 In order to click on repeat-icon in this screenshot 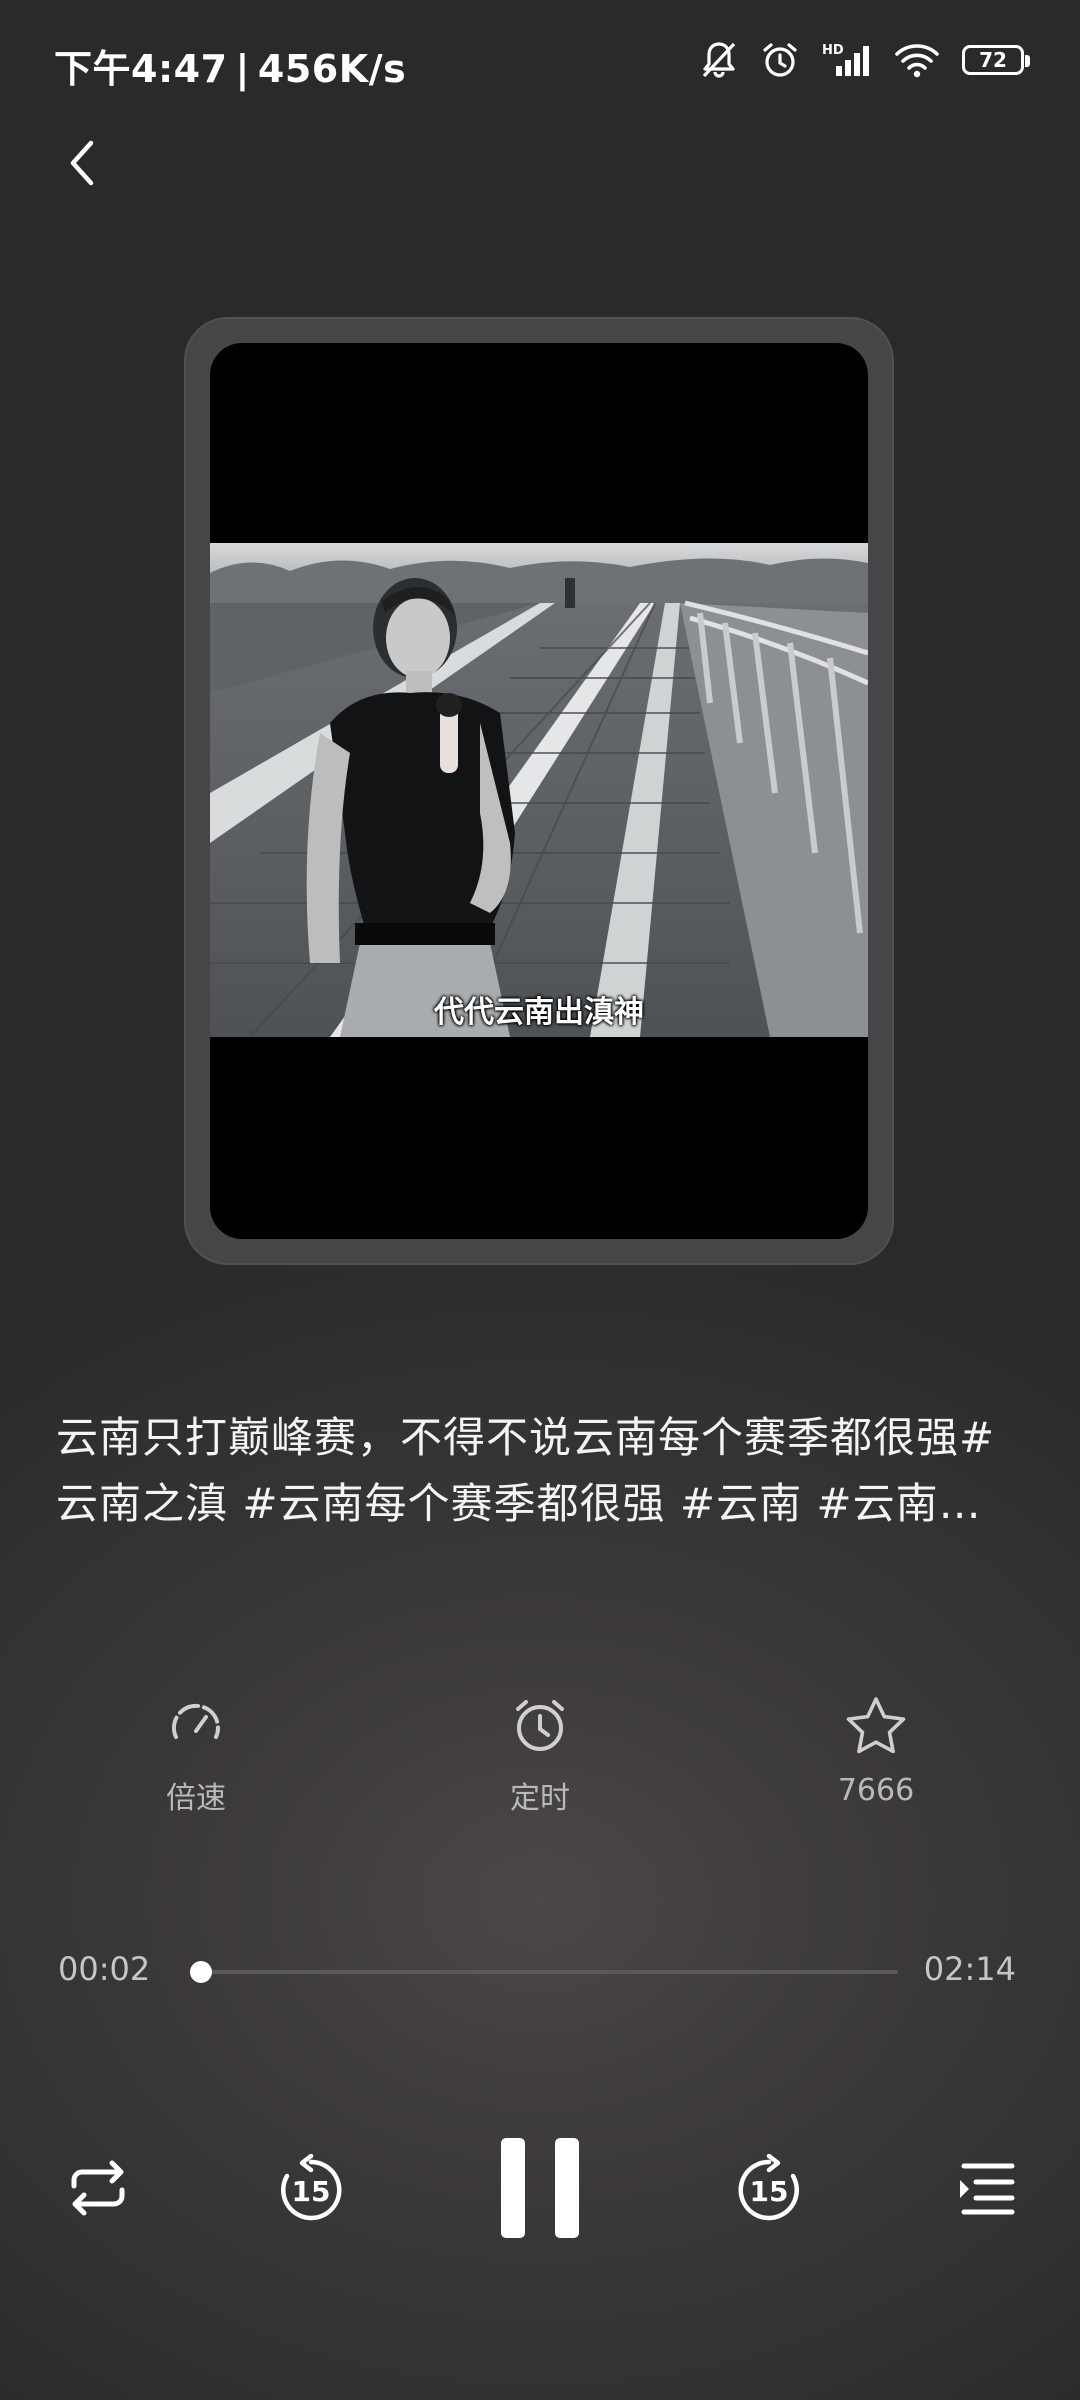, I will do `click(98, 2190)`.